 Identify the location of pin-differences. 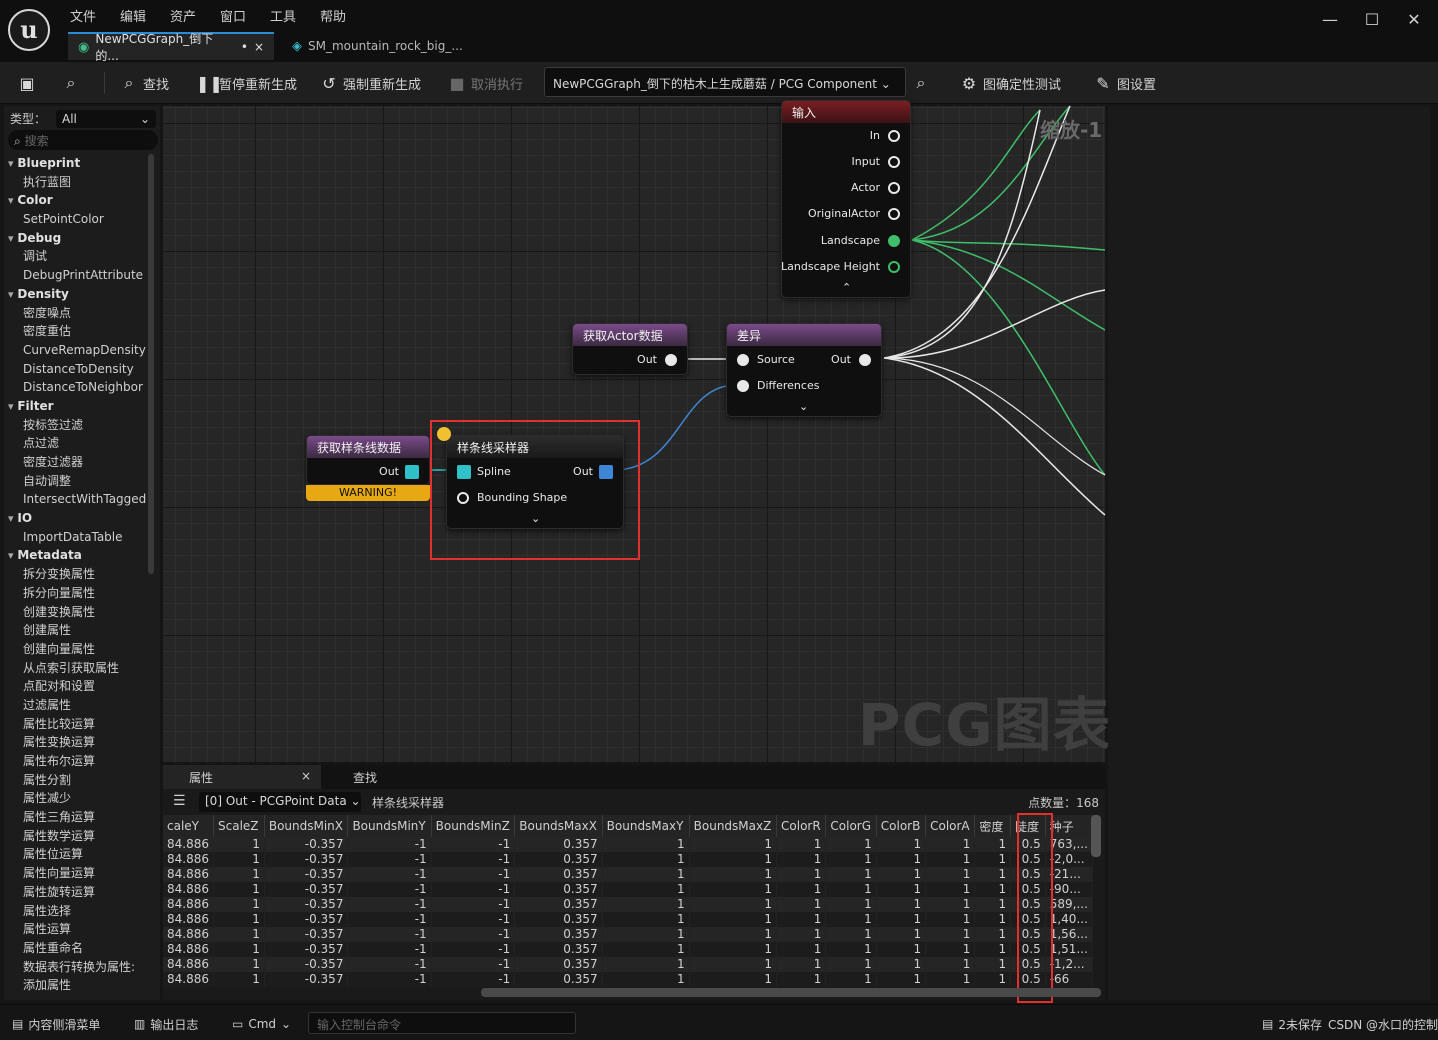
(743, 386).